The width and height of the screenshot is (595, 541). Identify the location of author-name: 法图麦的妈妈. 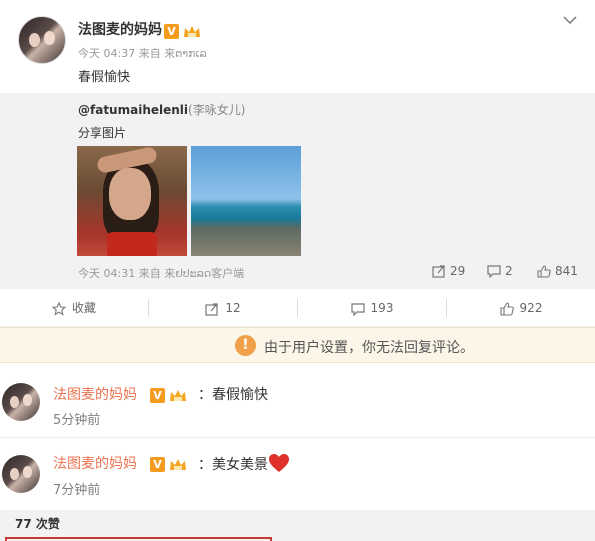
(120, 29).